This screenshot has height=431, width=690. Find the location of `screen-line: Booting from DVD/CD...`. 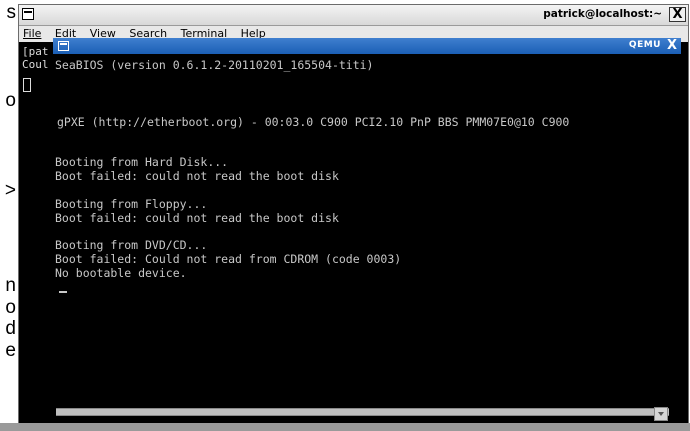

screen-line: Booting from DVD/CD... is located at coordinates (131, 245).